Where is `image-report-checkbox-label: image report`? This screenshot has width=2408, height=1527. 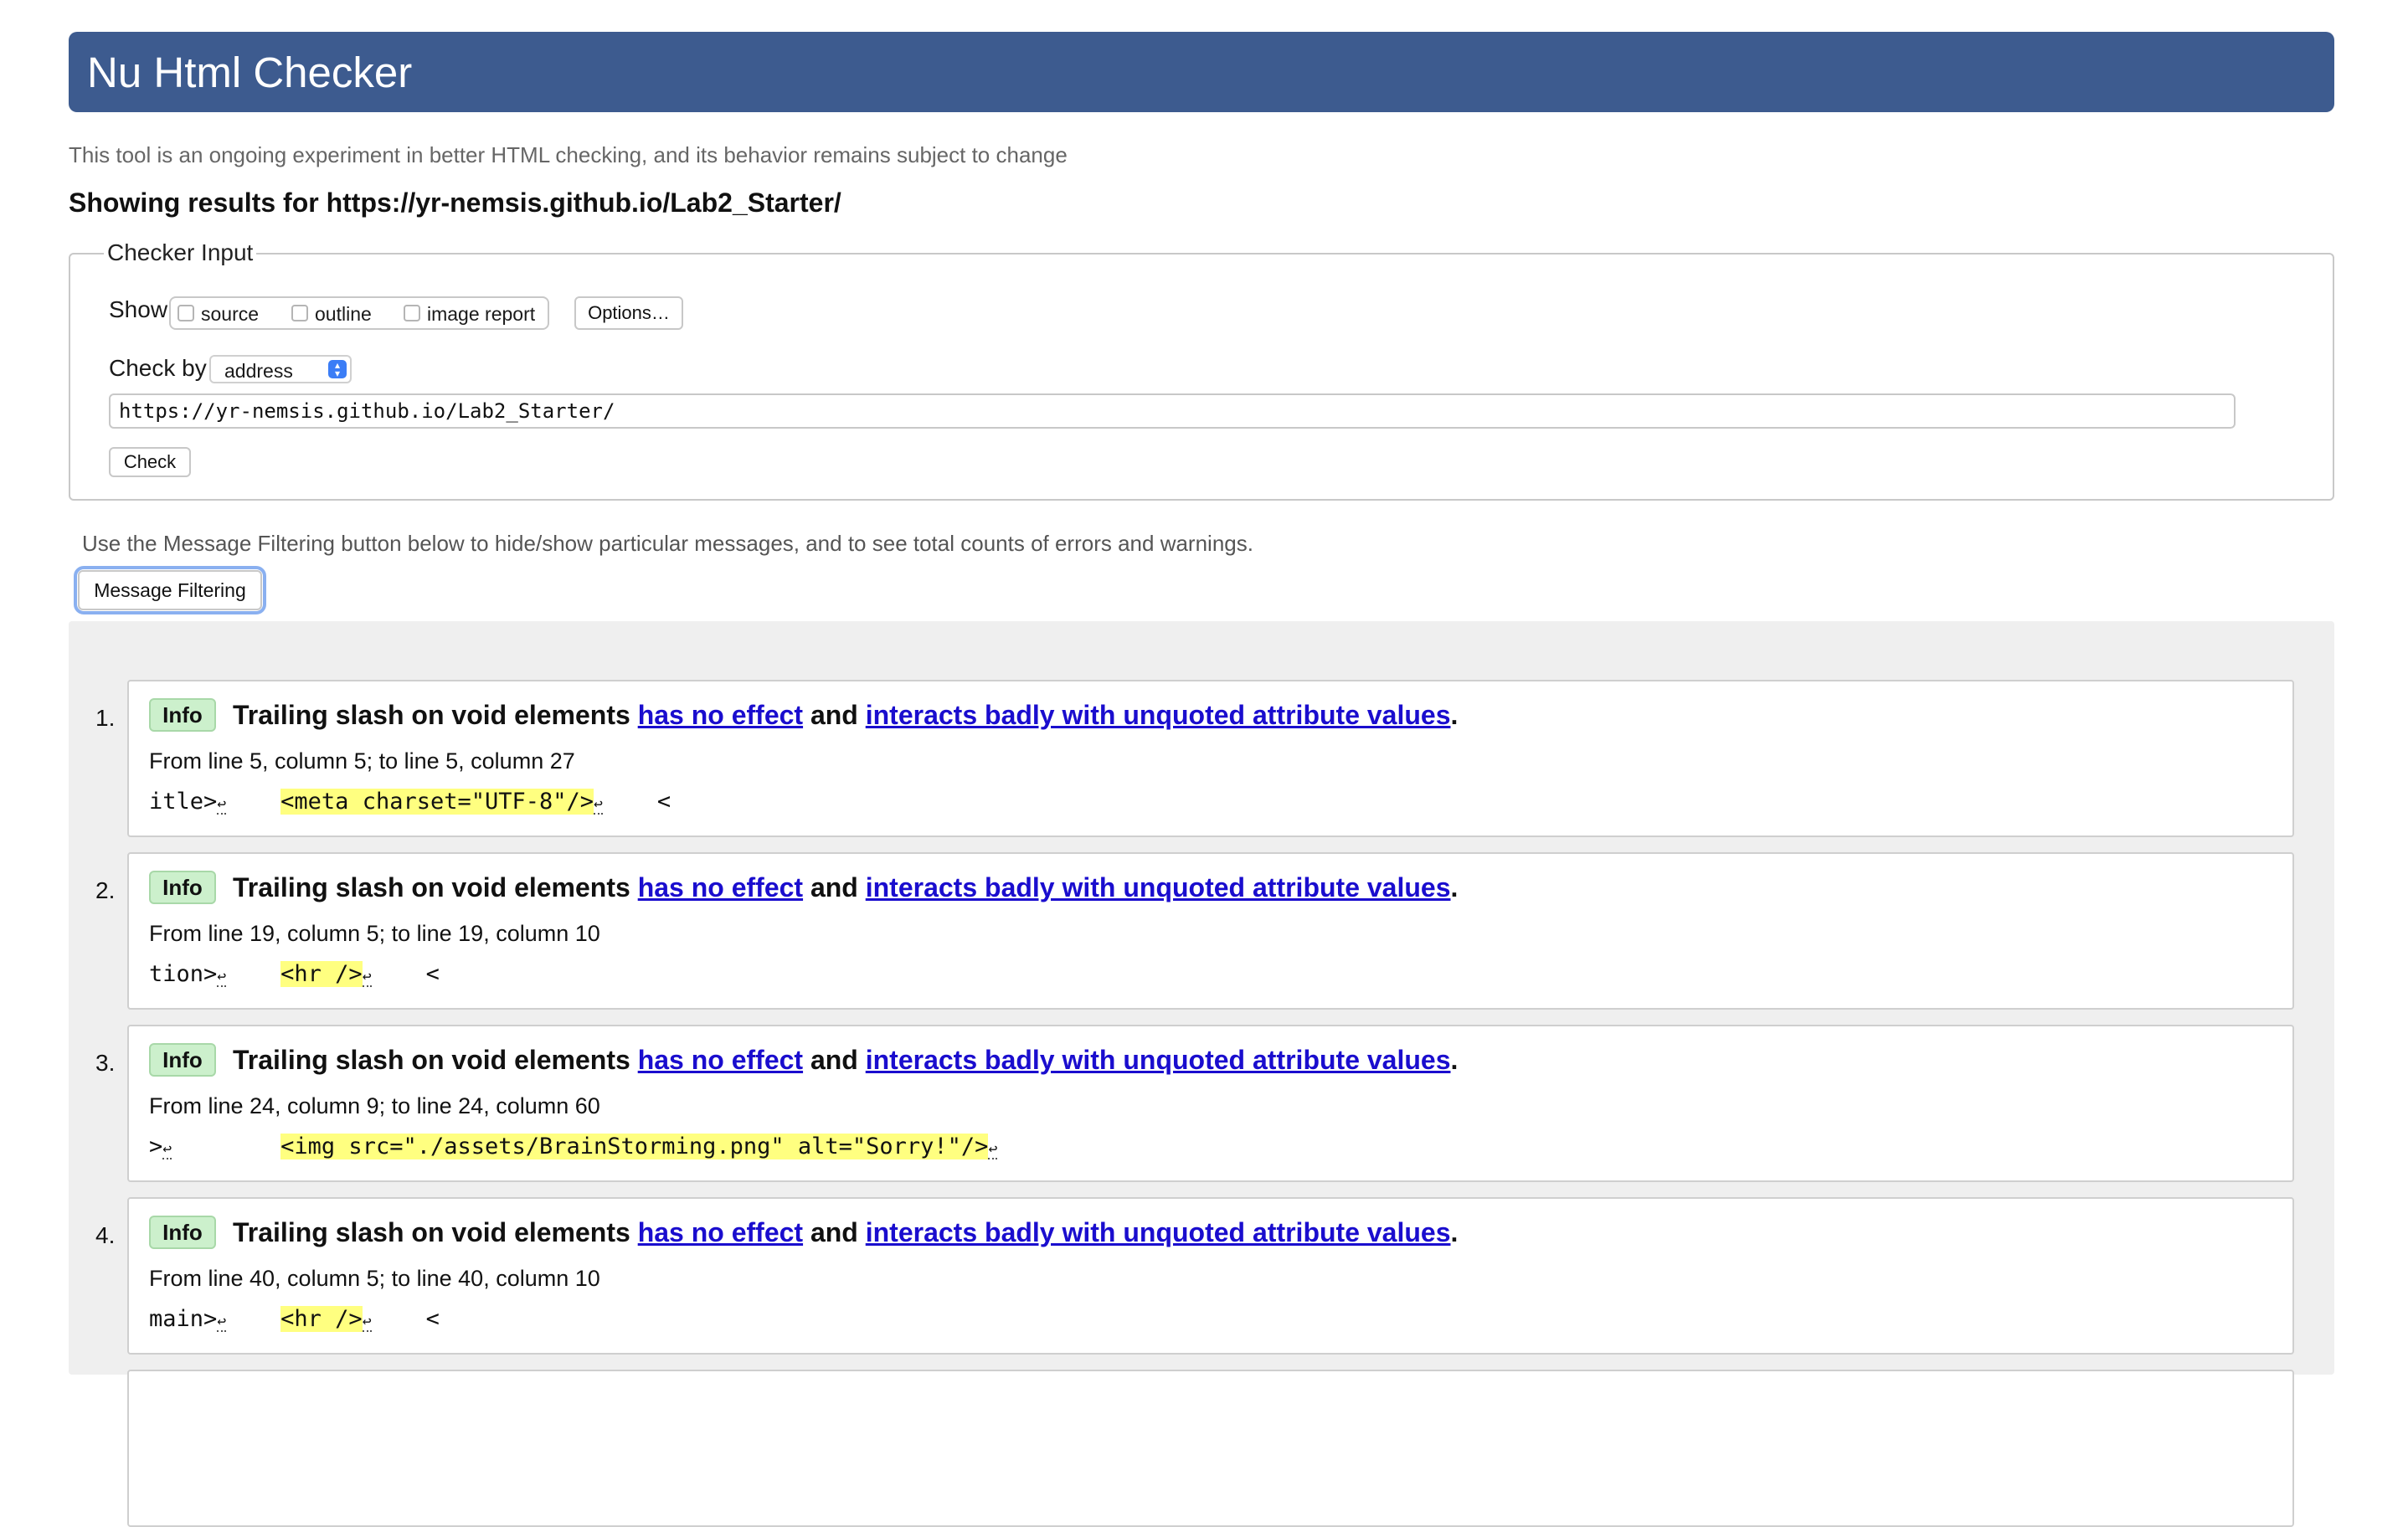 image-report-checkbox-label: image report is located at coordinates (481, 314).